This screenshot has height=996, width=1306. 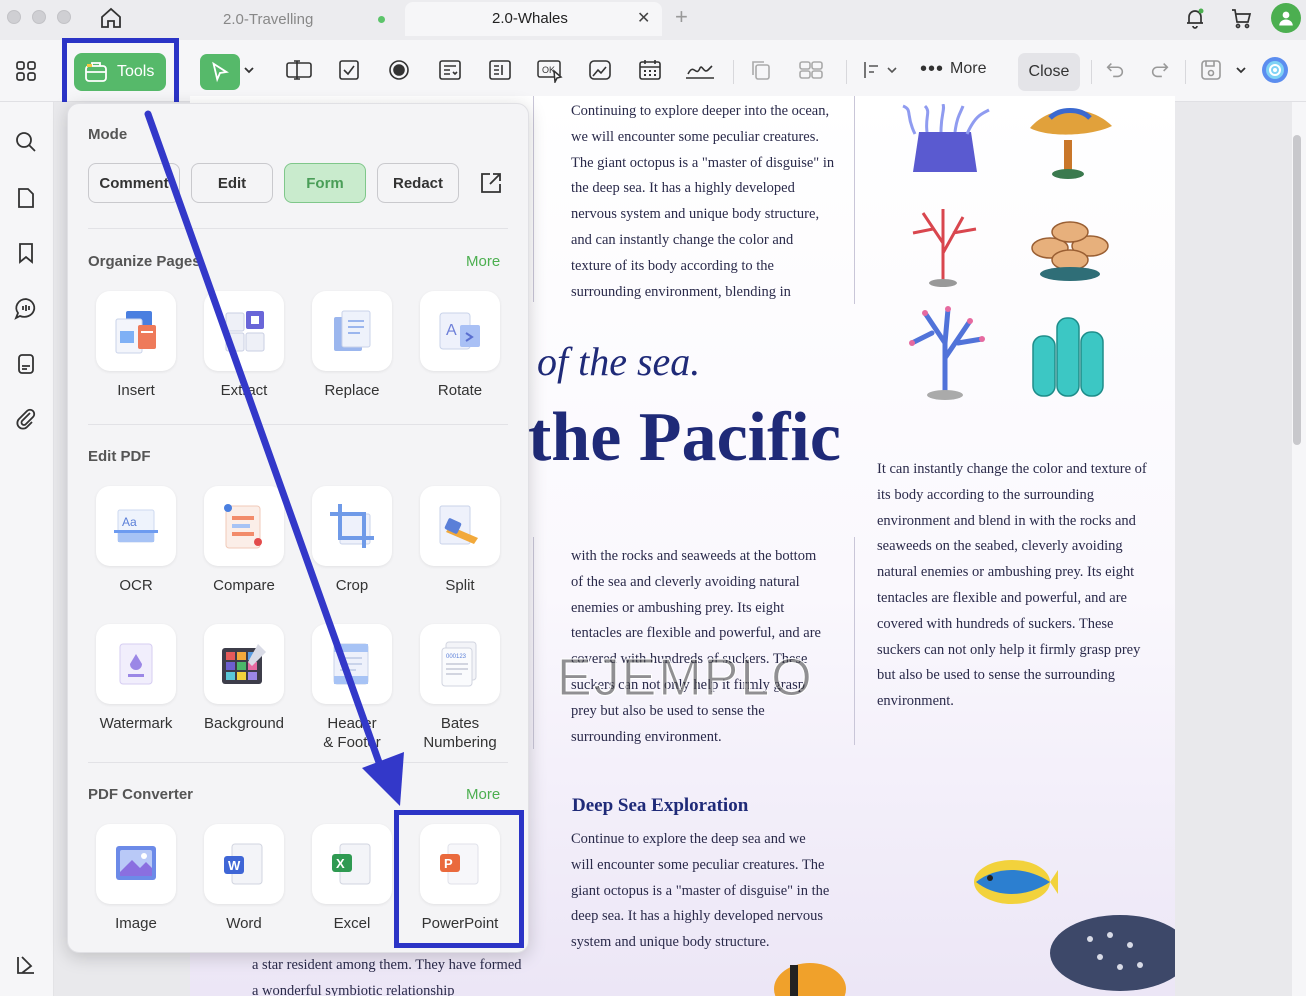 What do you see at coordinates (136, 526) in the screenshot?
I see `ocr-icon: Aa` at bounding box center [136, 526].